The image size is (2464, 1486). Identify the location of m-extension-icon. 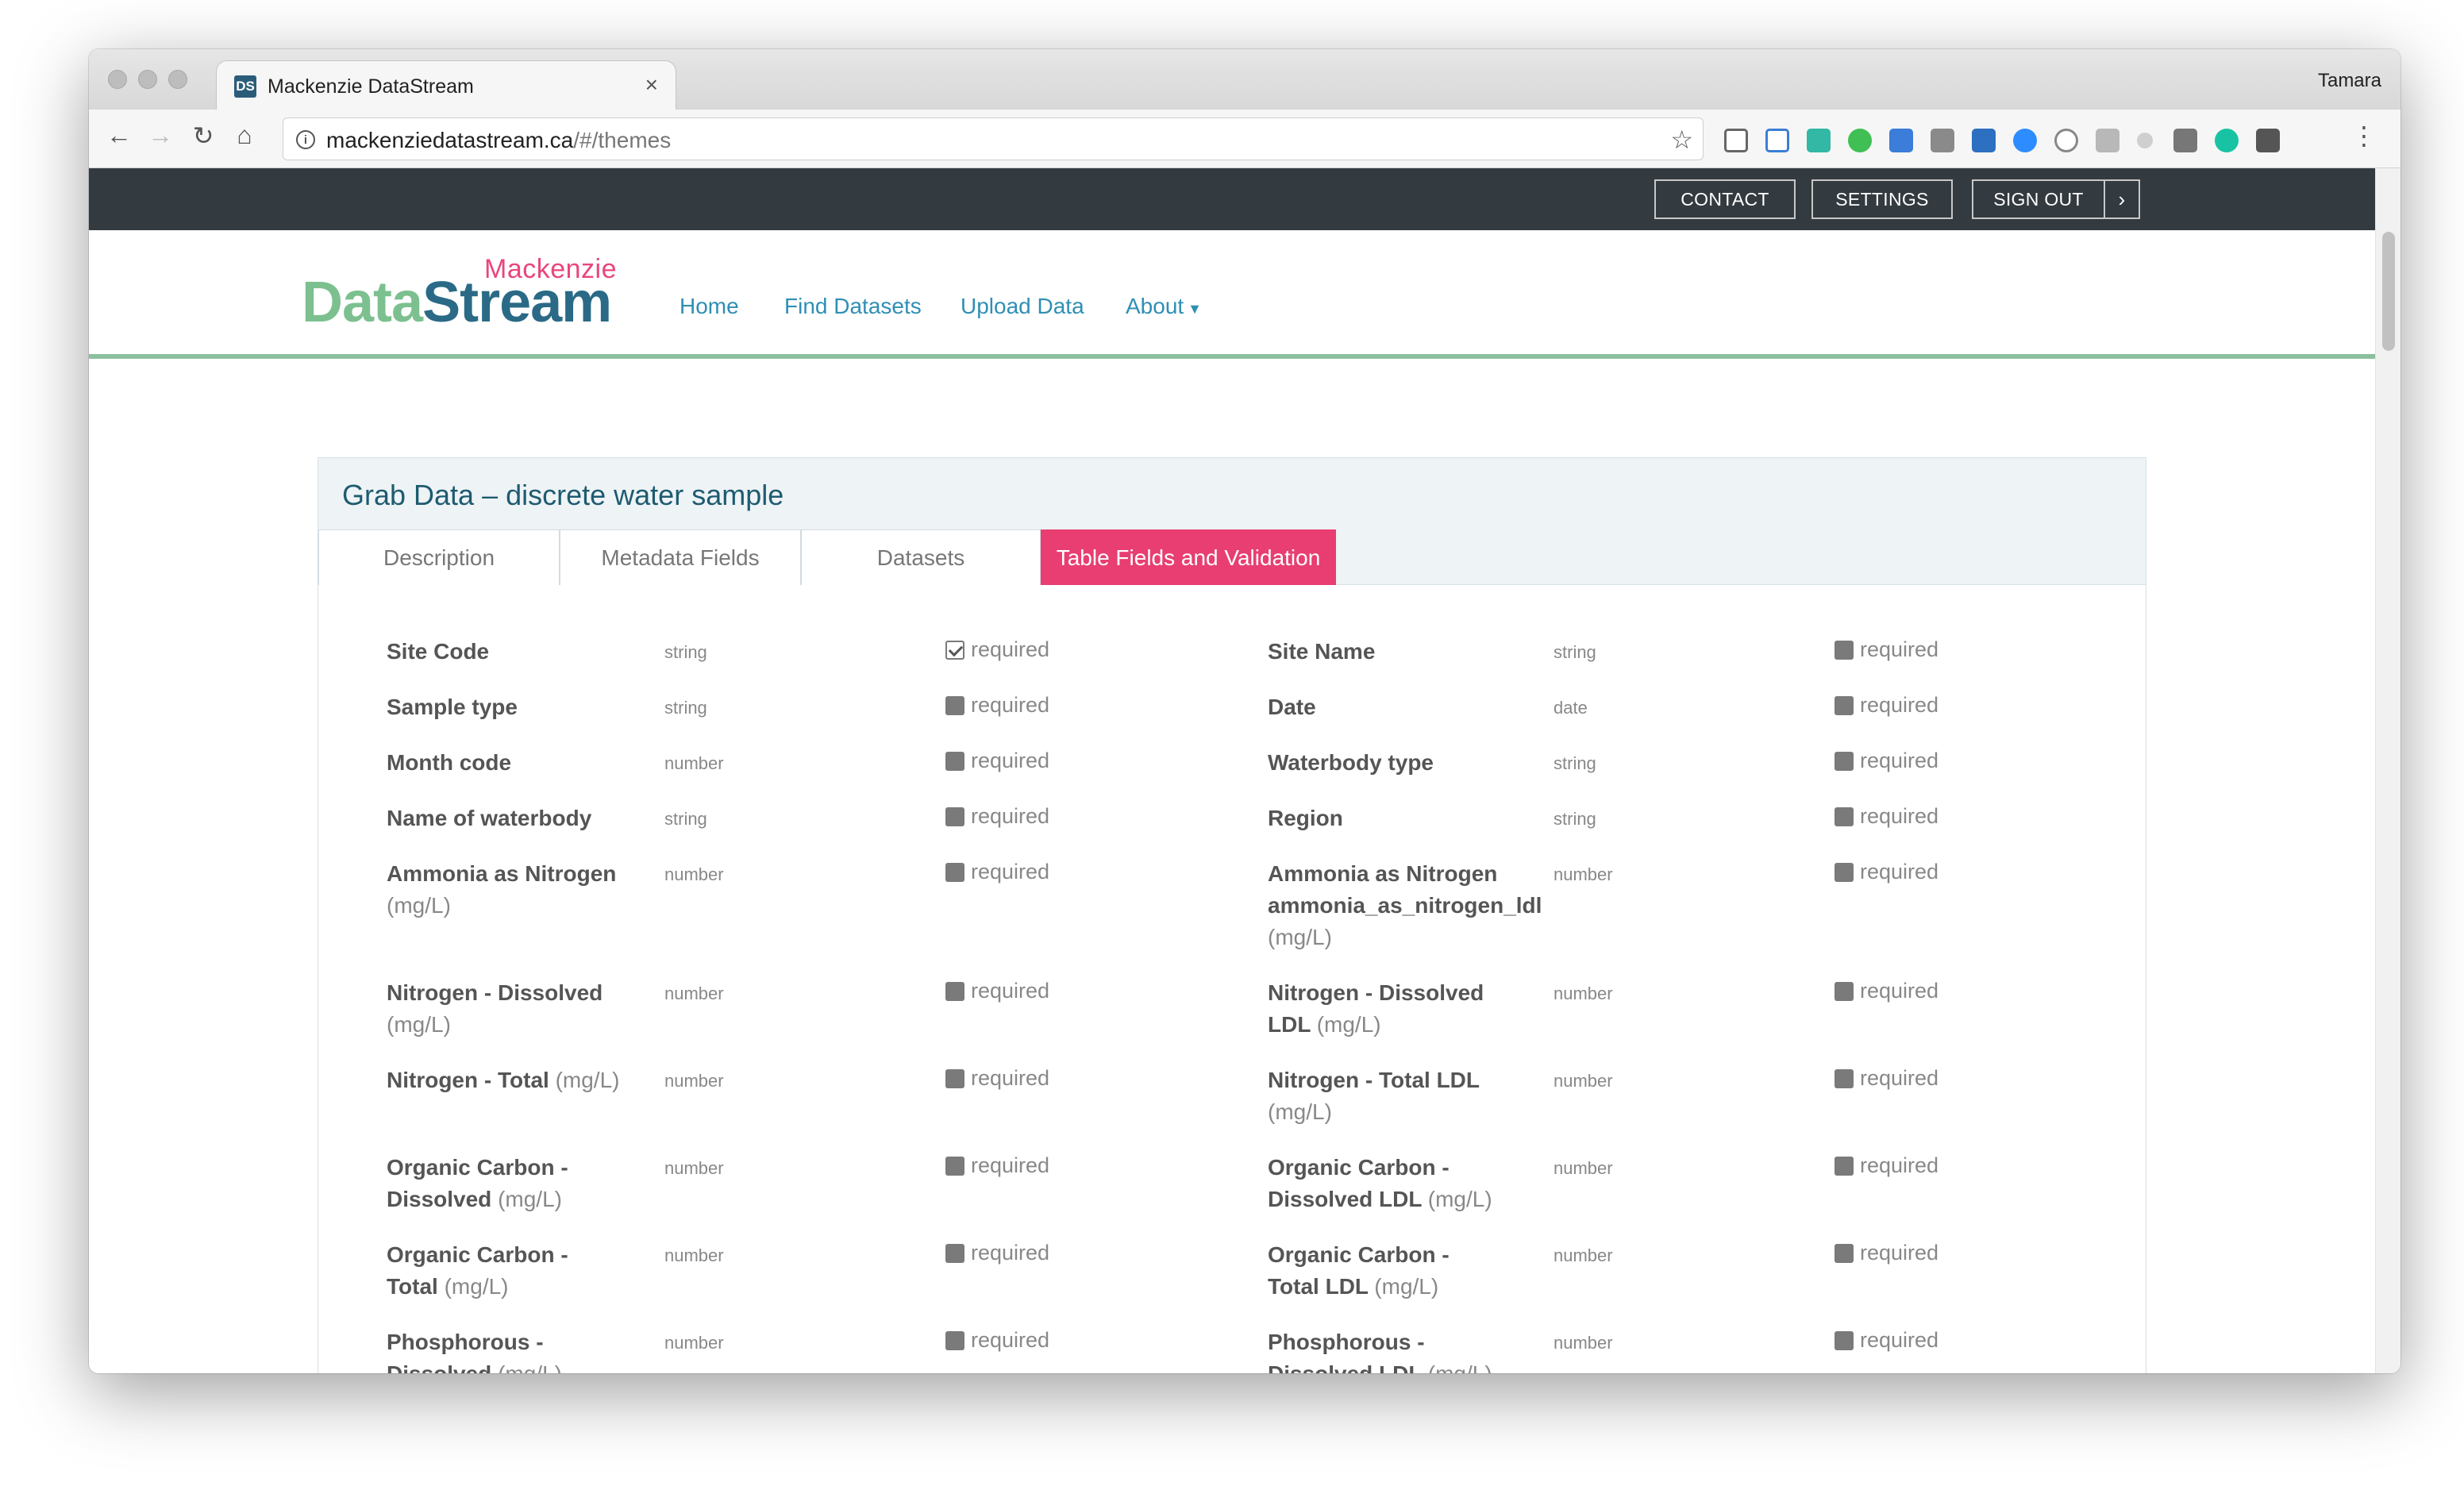
(2227, 140).